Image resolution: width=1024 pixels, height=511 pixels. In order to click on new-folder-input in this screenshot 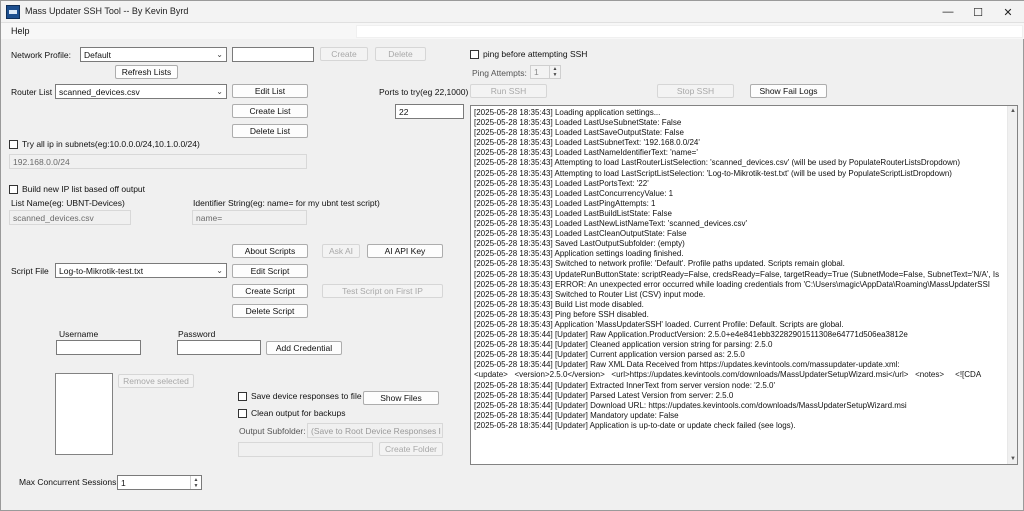, I will do `click(305, 449)`.